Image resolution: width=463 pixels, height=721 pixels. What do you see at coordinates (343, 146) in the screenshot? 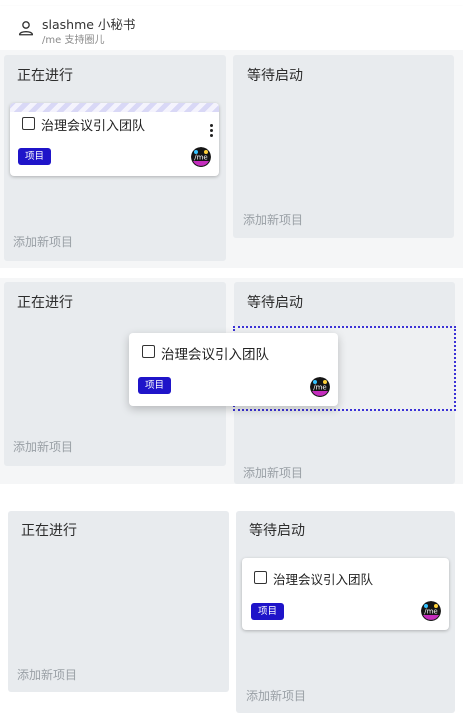
I see `column-waiting: 等待启动 添加新项目` at bounding box center [343, 146].